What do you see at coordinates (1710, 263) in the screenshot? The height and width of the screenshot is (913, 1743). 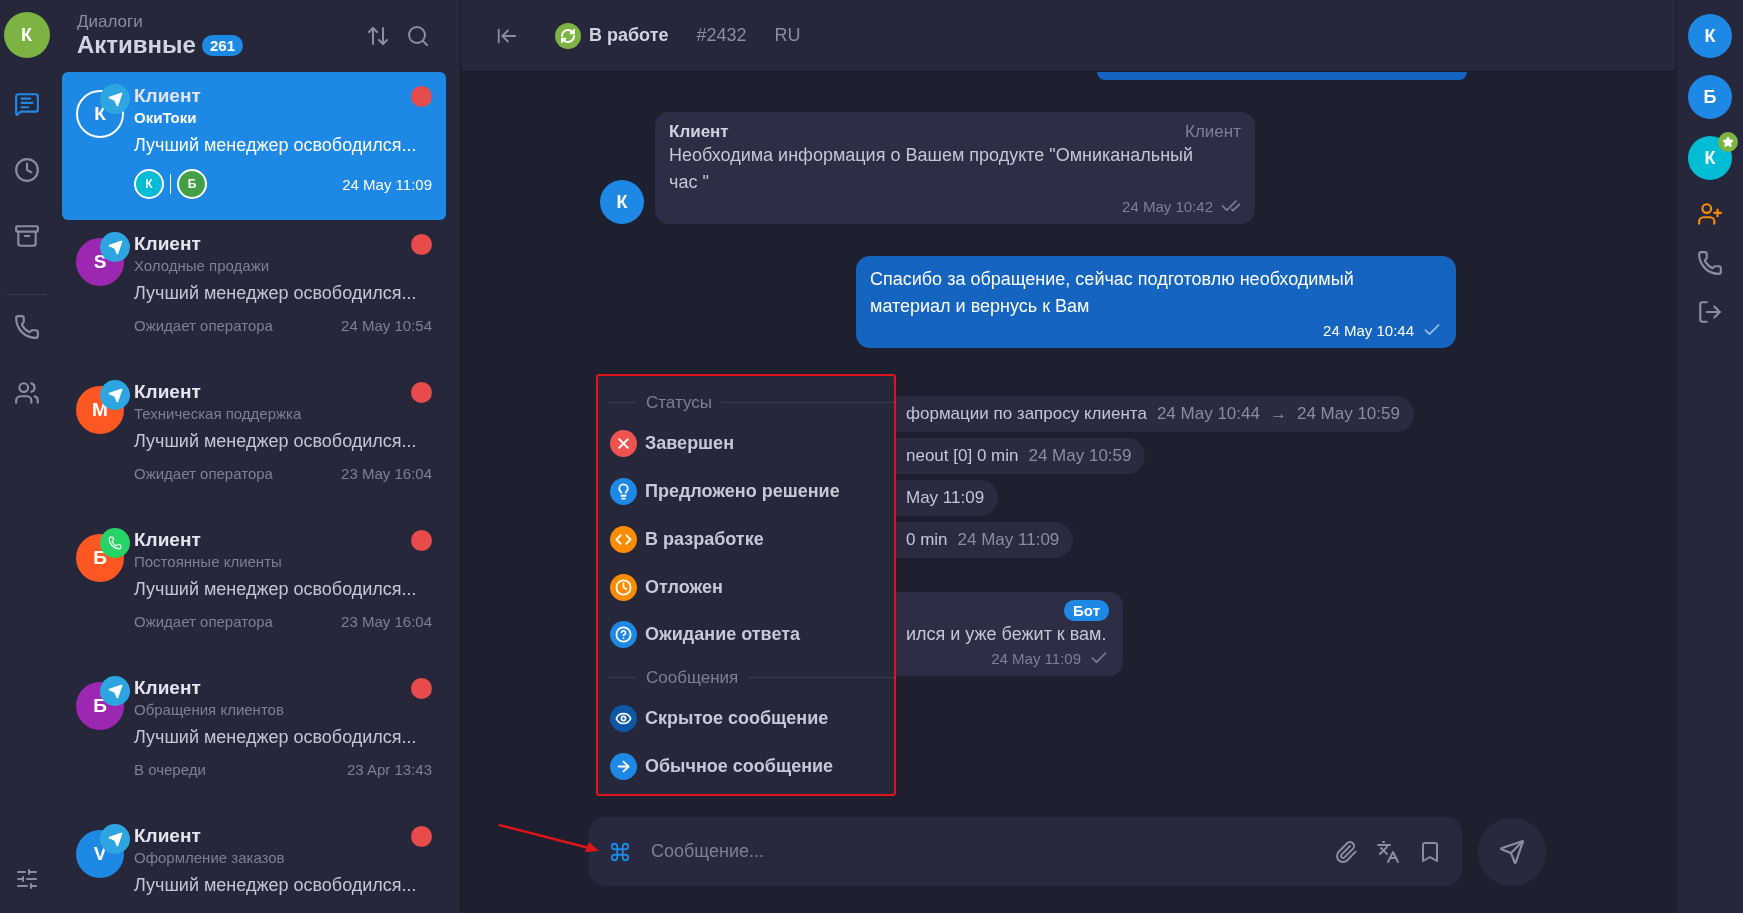 I see `phone-icon` at bounding box center [1710, 263].